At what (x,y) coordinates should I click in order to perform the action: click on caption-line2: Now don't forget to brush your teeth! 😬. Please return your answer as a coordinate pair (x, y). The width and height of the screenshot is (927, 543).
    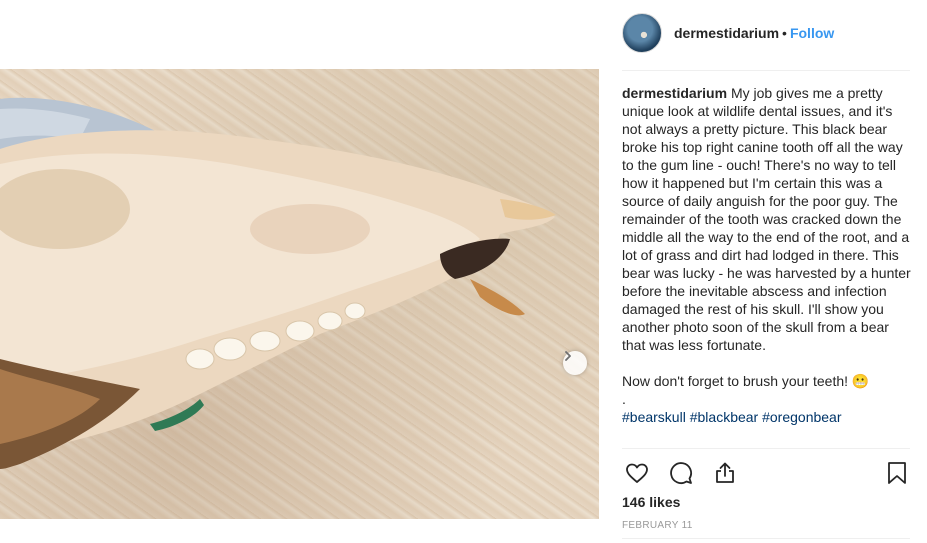
    Looking at the image, I should click on (746, 381).